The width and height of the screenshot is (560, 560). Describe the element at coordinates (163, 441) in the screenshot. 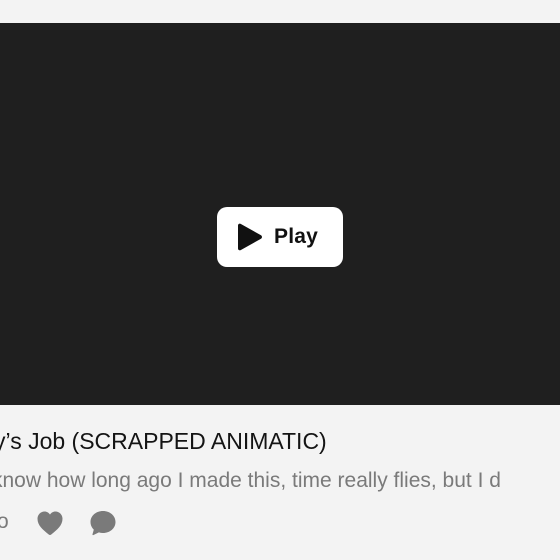

I see `video-title: y’s Job (SCRAPPED ANIMATIC)` at that location.